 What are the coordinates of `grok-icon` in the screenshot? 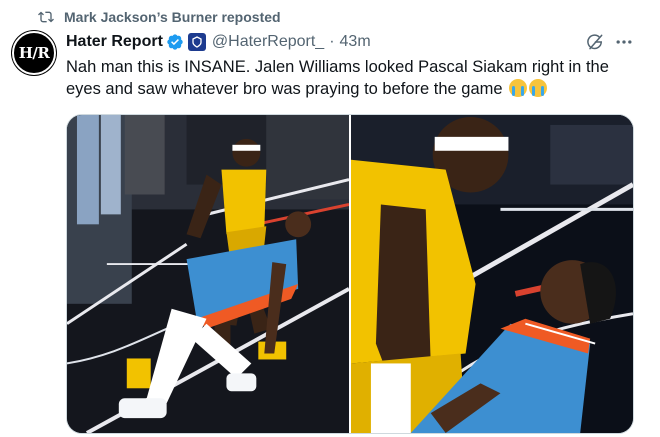 It's located at (595, 42).